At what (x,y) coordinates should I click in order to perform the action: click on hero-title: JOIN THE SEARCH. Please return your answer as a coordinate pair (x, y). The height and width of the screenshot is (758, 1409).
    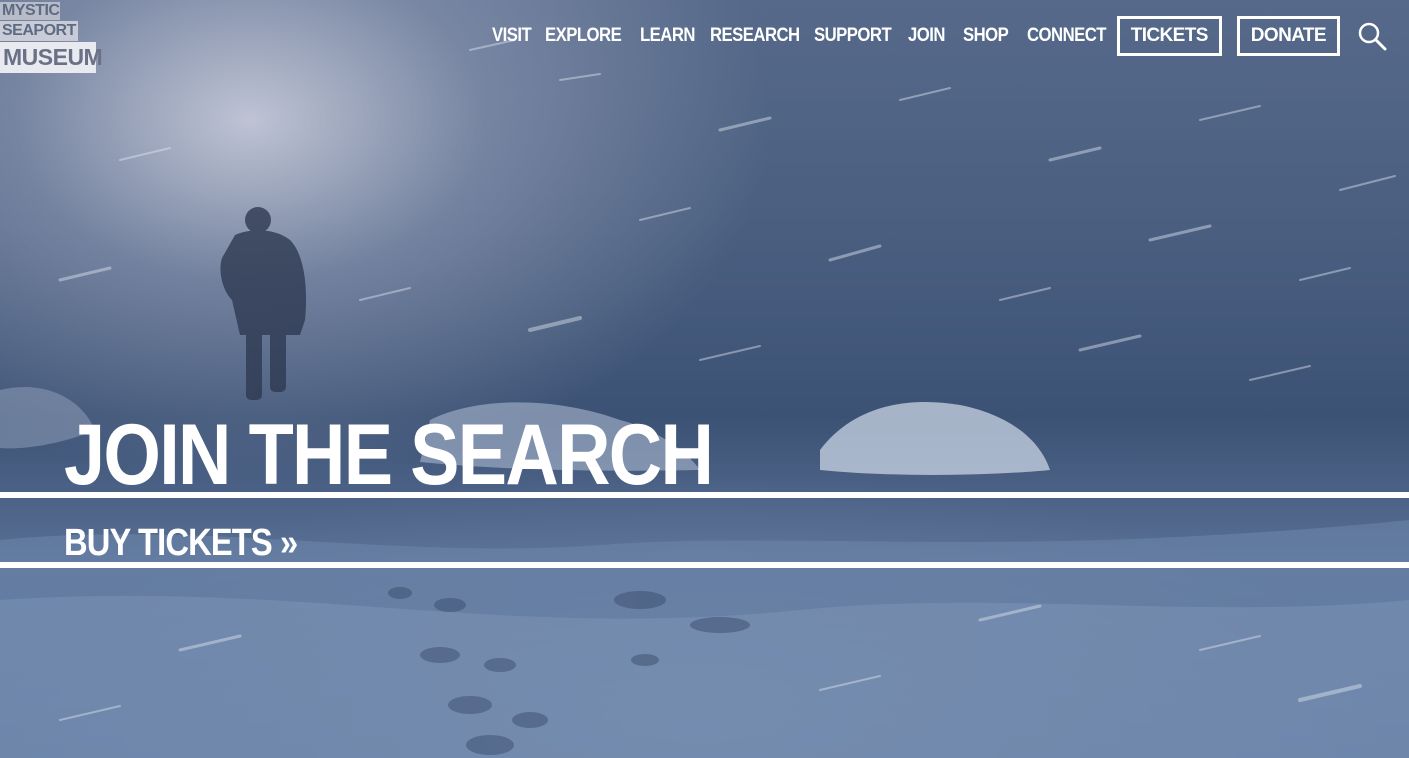
    Looking at the image, I should click on (389, 455).